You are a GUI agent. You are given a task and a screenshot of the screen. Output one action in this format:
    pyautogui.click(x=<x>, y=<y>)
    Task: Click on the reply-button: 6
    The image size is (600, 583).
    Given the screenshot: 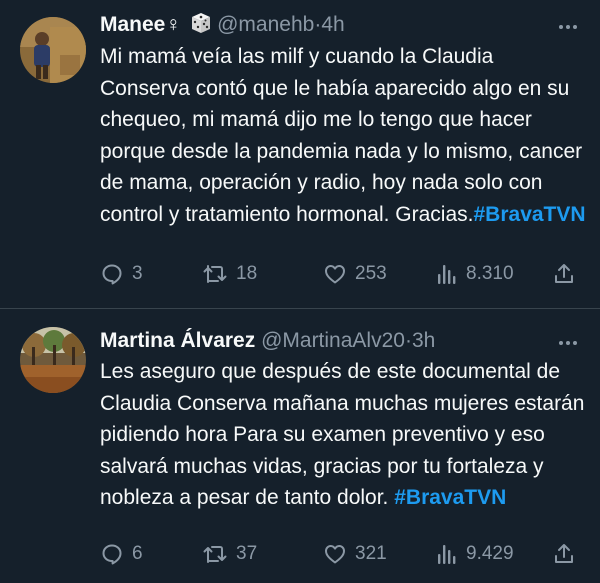 What is the action you would take?
    pyautogui.click(x=121, y=554)
    